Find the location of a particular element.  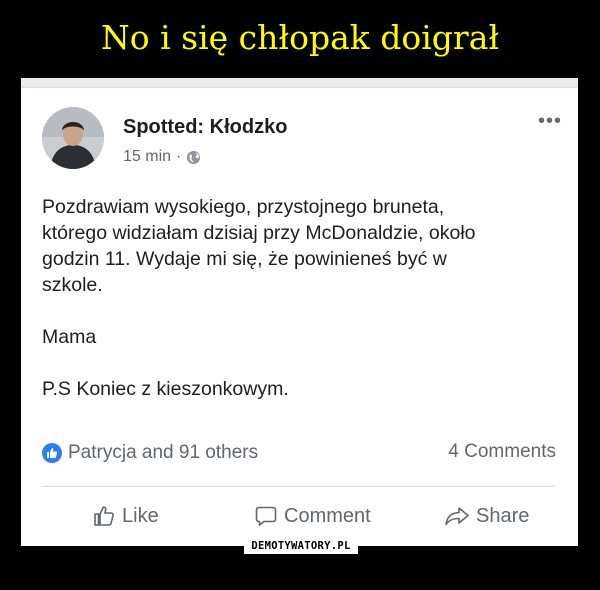

page-avatar is located at coordinates (73, 138).